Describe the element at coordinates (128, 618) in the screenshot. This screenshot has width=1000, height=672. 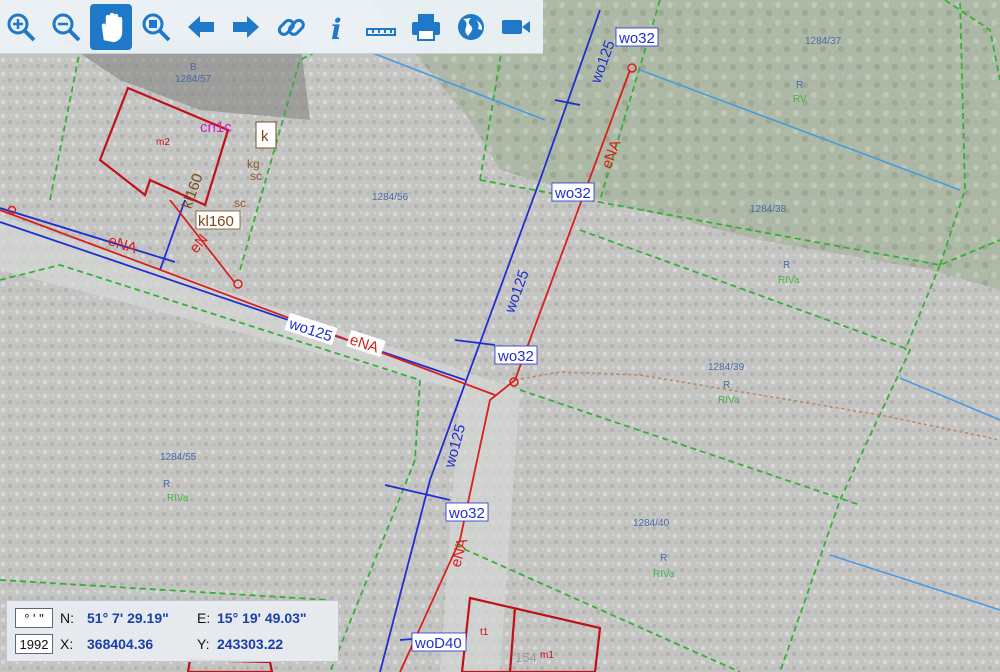
I see `latitude-value: 51° 7' 29.19"` at that location.